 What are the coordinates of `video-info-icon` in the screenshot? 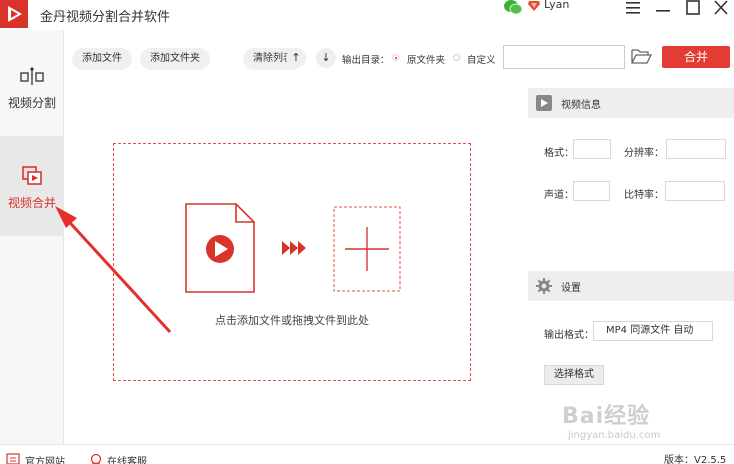 It's located at (544, 103).